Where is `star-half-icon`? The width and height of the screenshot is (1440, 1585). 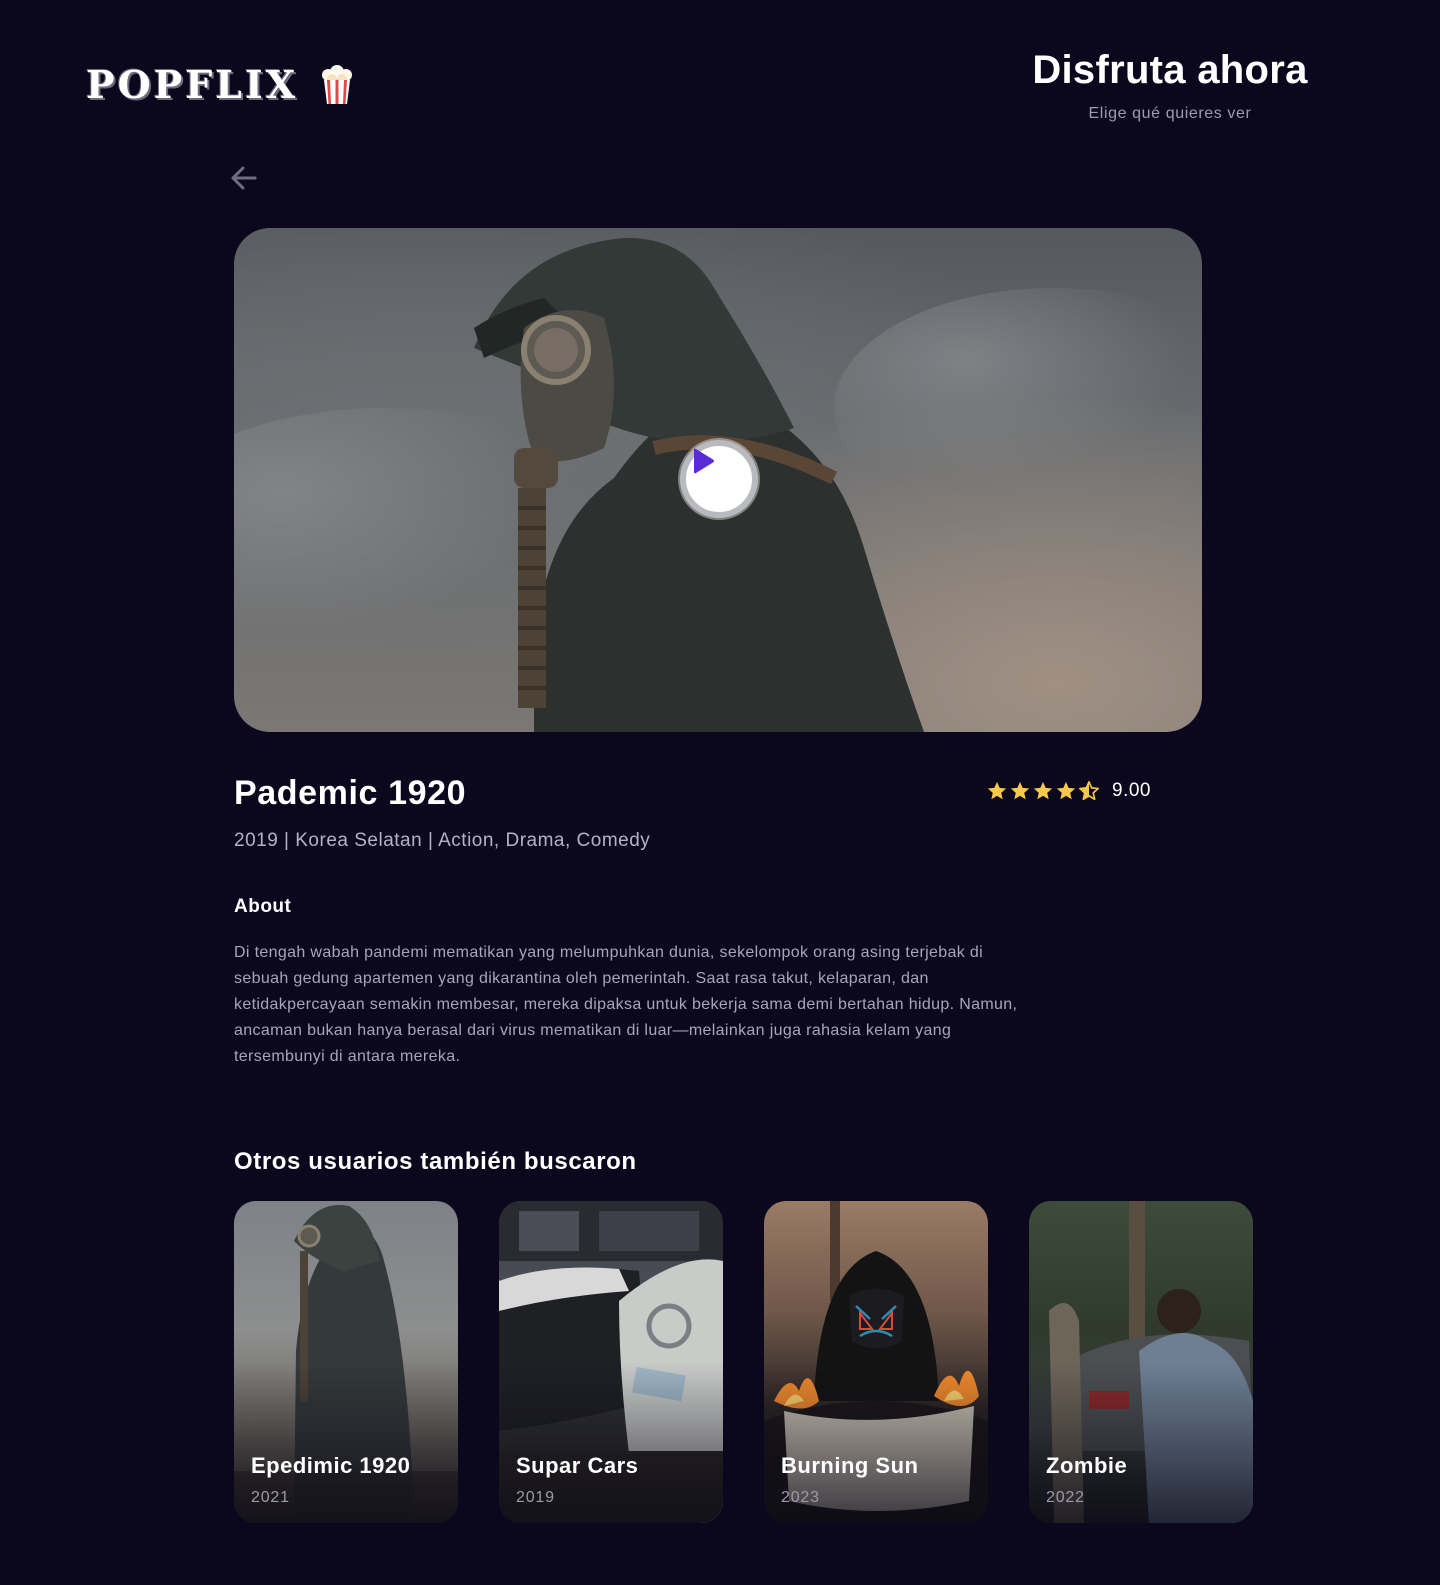 star-half-icon is located at coordinates (1089, 791).